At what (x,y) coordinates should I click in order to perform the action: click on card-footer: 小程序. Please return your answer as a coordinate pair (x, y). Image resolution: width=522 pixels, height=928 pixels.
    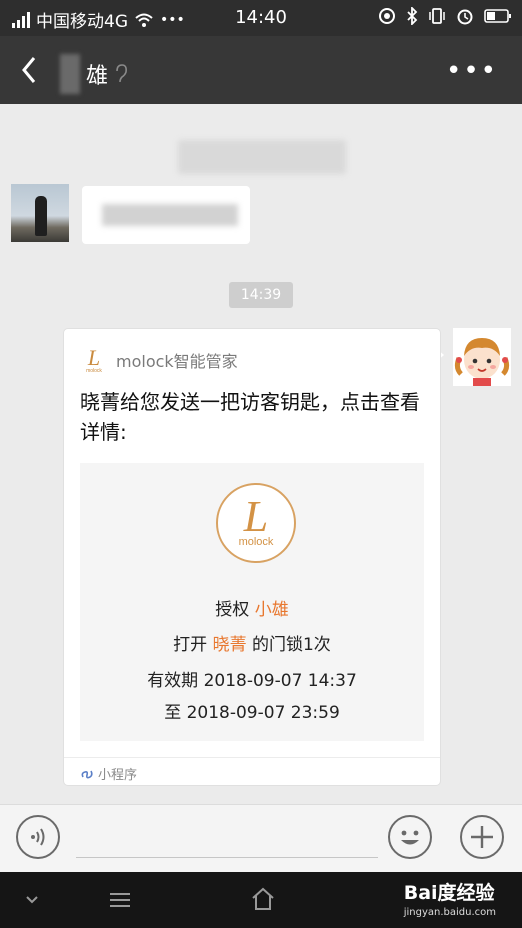
    Looking at the image, I should click on (252, 771).